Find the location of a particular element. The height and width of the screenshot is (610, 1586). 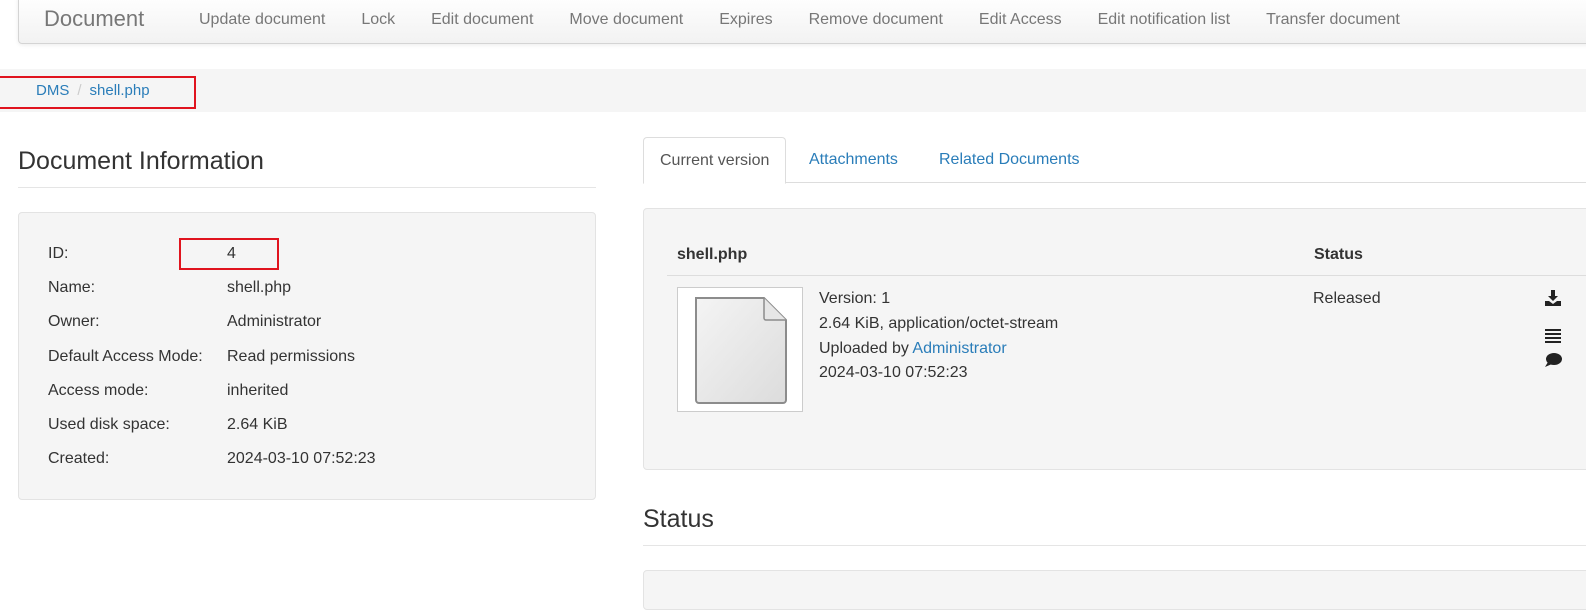

file-icon is located at coordinates (741, 350).